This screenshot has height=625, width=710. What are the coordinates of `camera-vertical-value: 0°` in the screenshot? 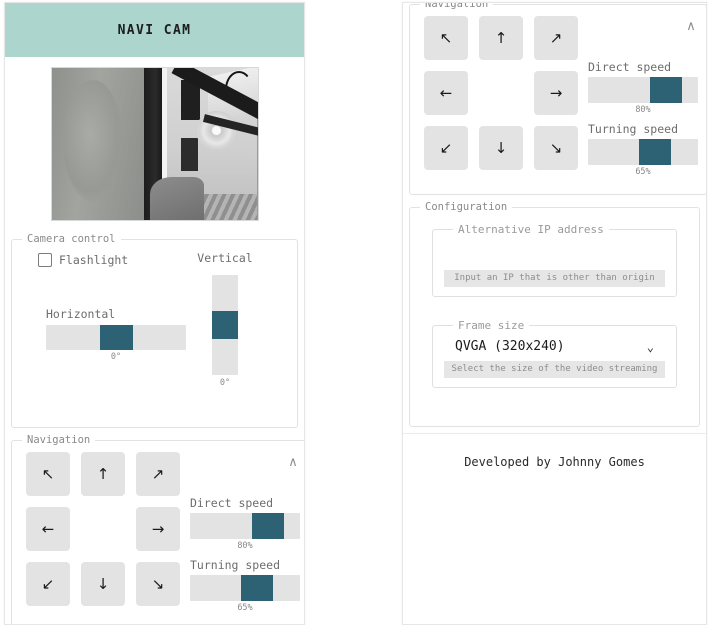 It's located at (225, 383).